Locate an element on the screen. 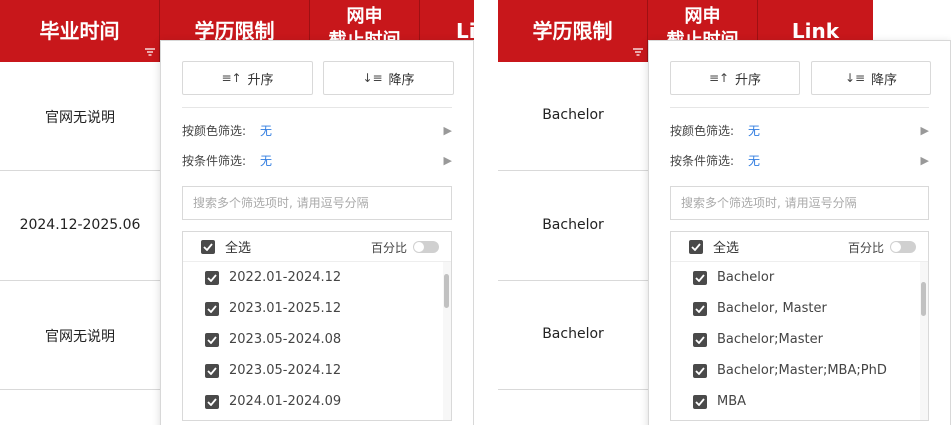  list-item: 2023.01-2025.12 is located at coordinates (312, 308).